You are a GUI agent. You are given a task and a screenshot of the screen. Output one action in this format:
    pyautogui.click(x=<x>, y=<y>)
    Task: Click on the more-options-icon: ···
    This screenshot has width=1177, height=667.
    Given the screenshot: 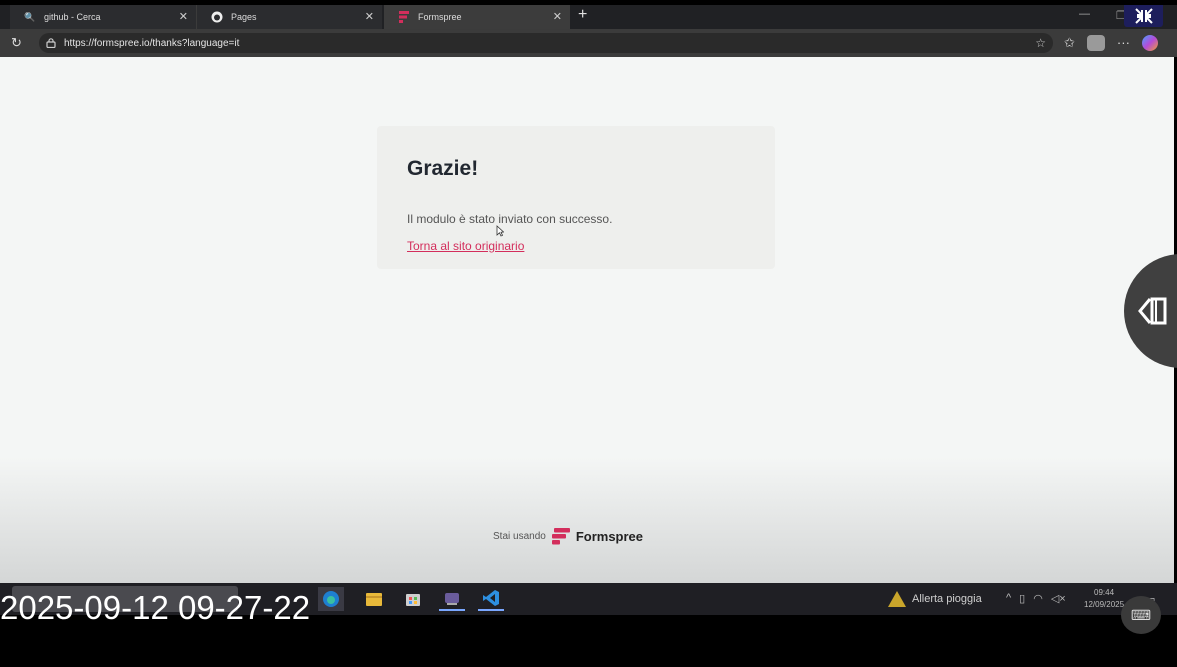 What is the action you would take?
    pyautogui.click(x=1123, y=43)
    